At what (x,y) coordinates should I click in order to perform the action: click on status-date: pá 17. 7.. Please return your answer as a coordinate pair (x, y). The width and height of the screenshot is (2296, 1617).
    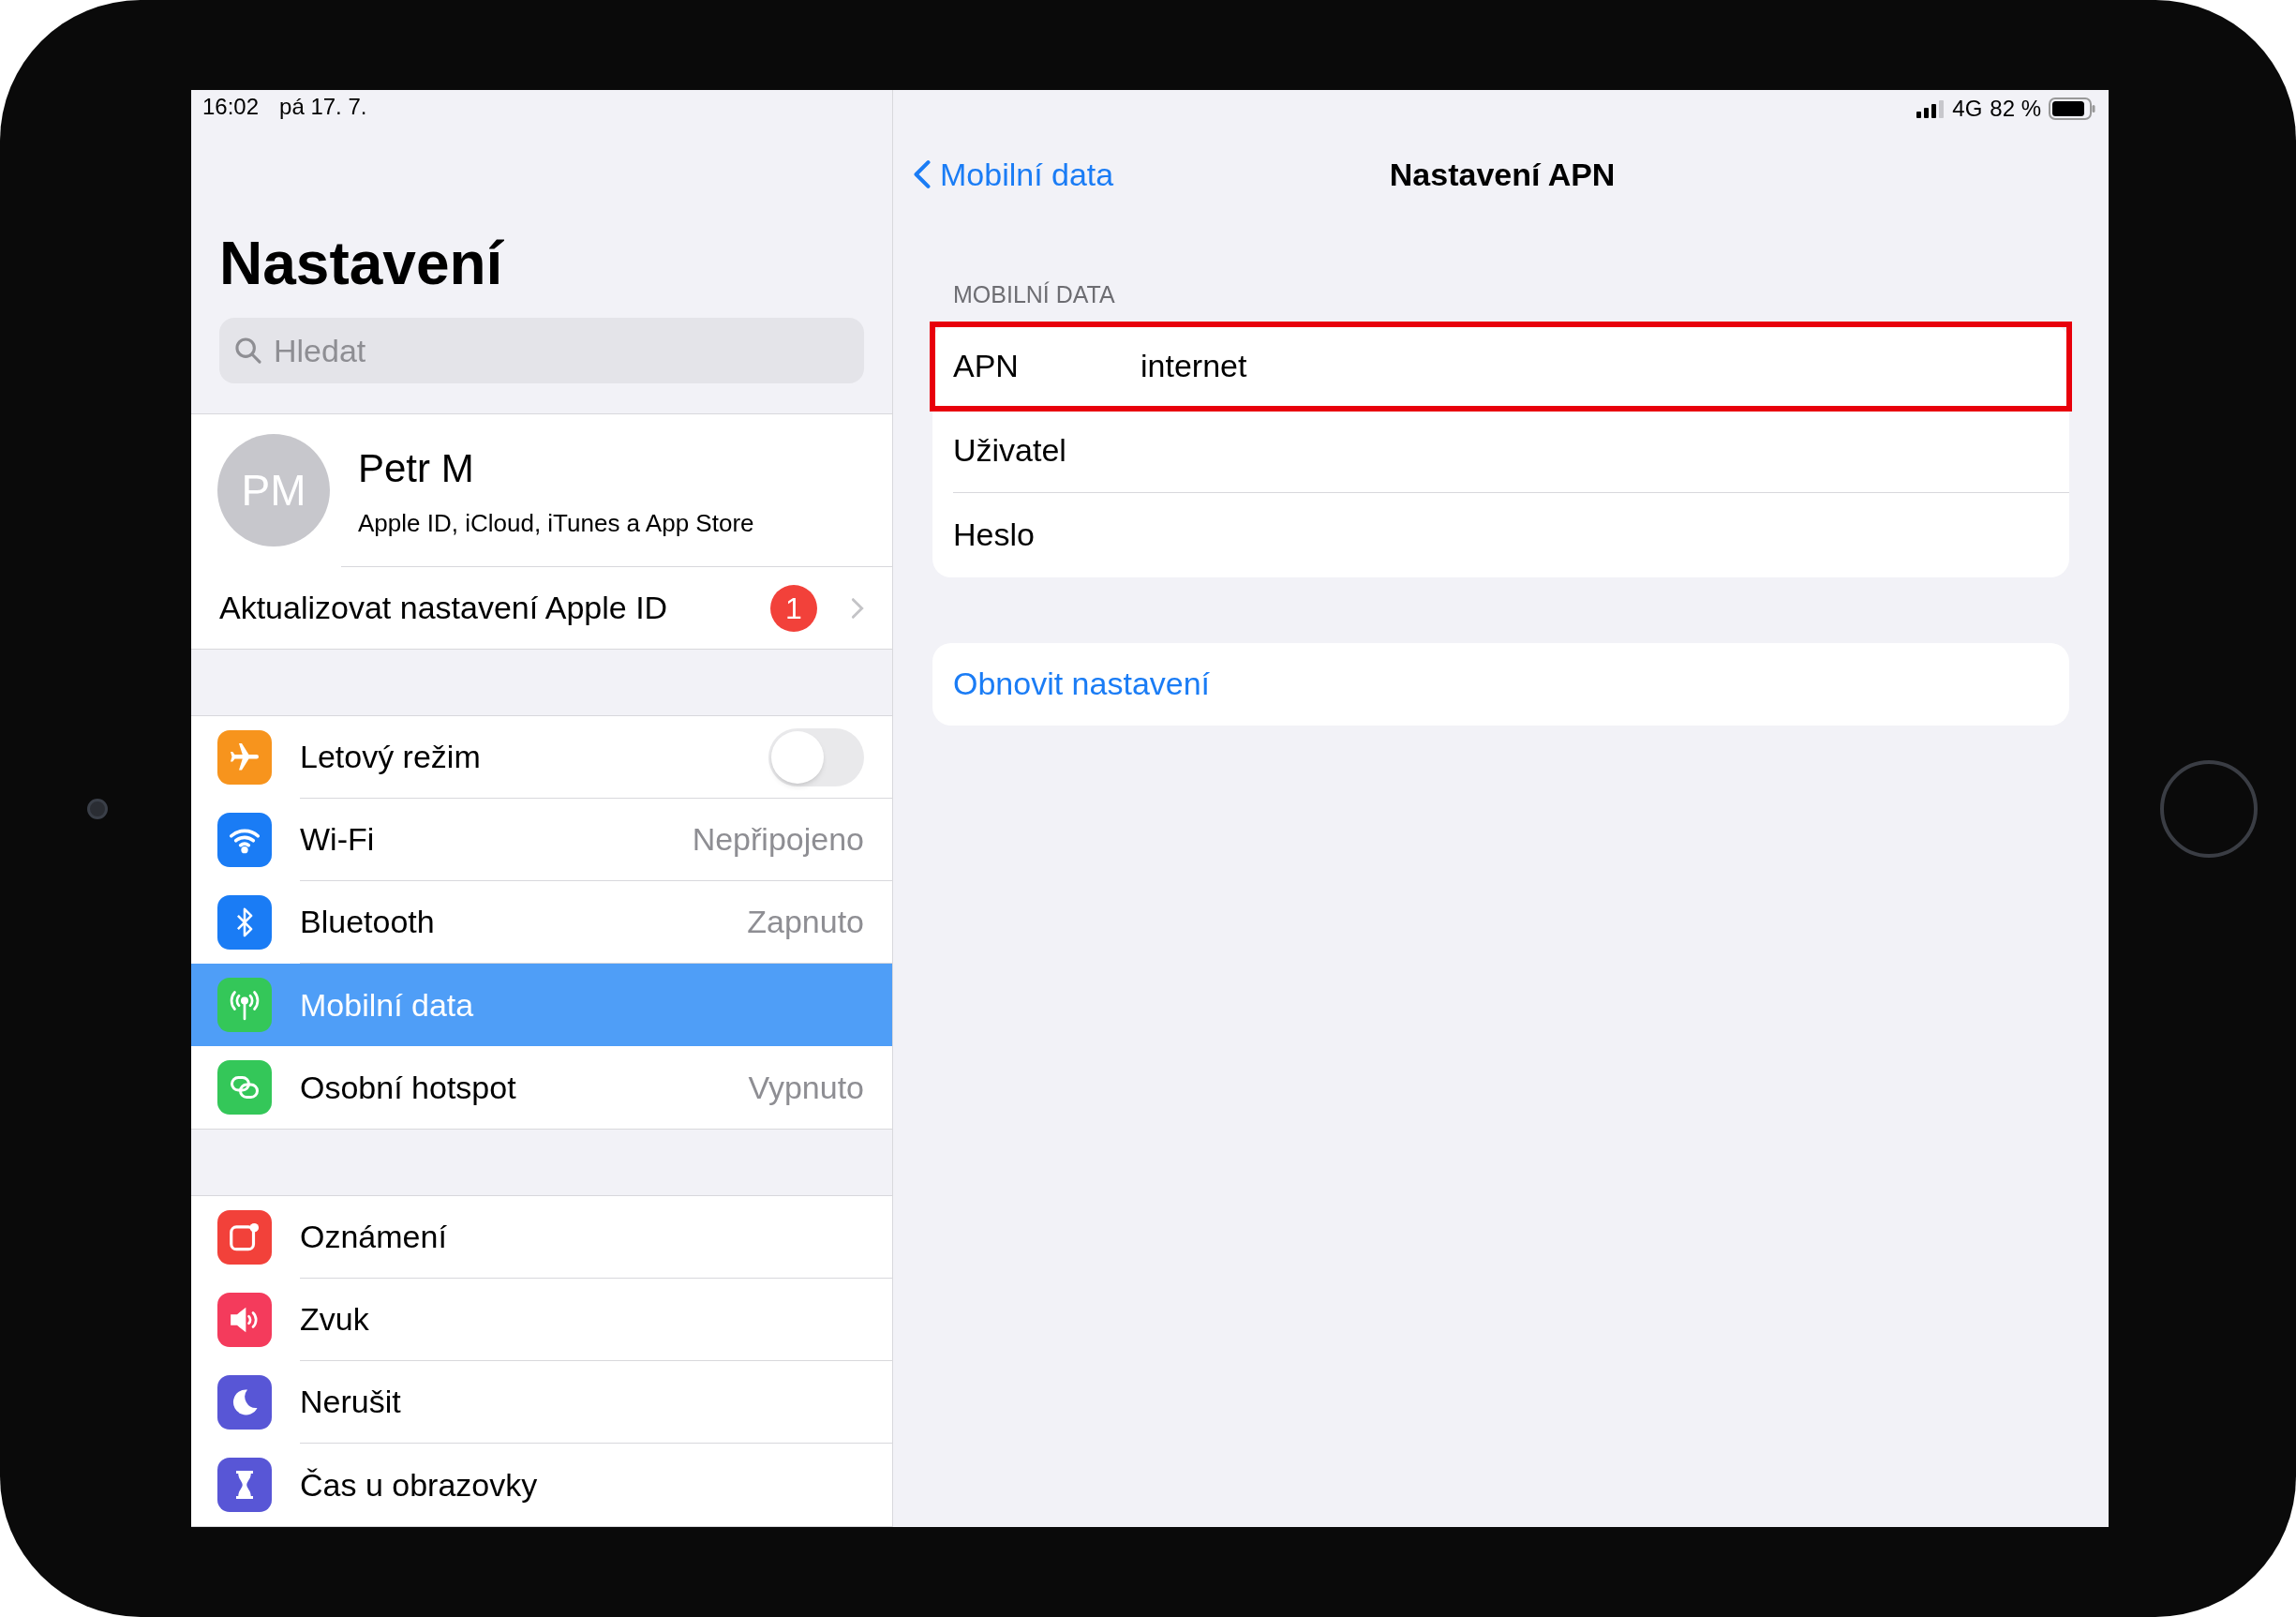
    Looking at the image, I should click on (323, 108).